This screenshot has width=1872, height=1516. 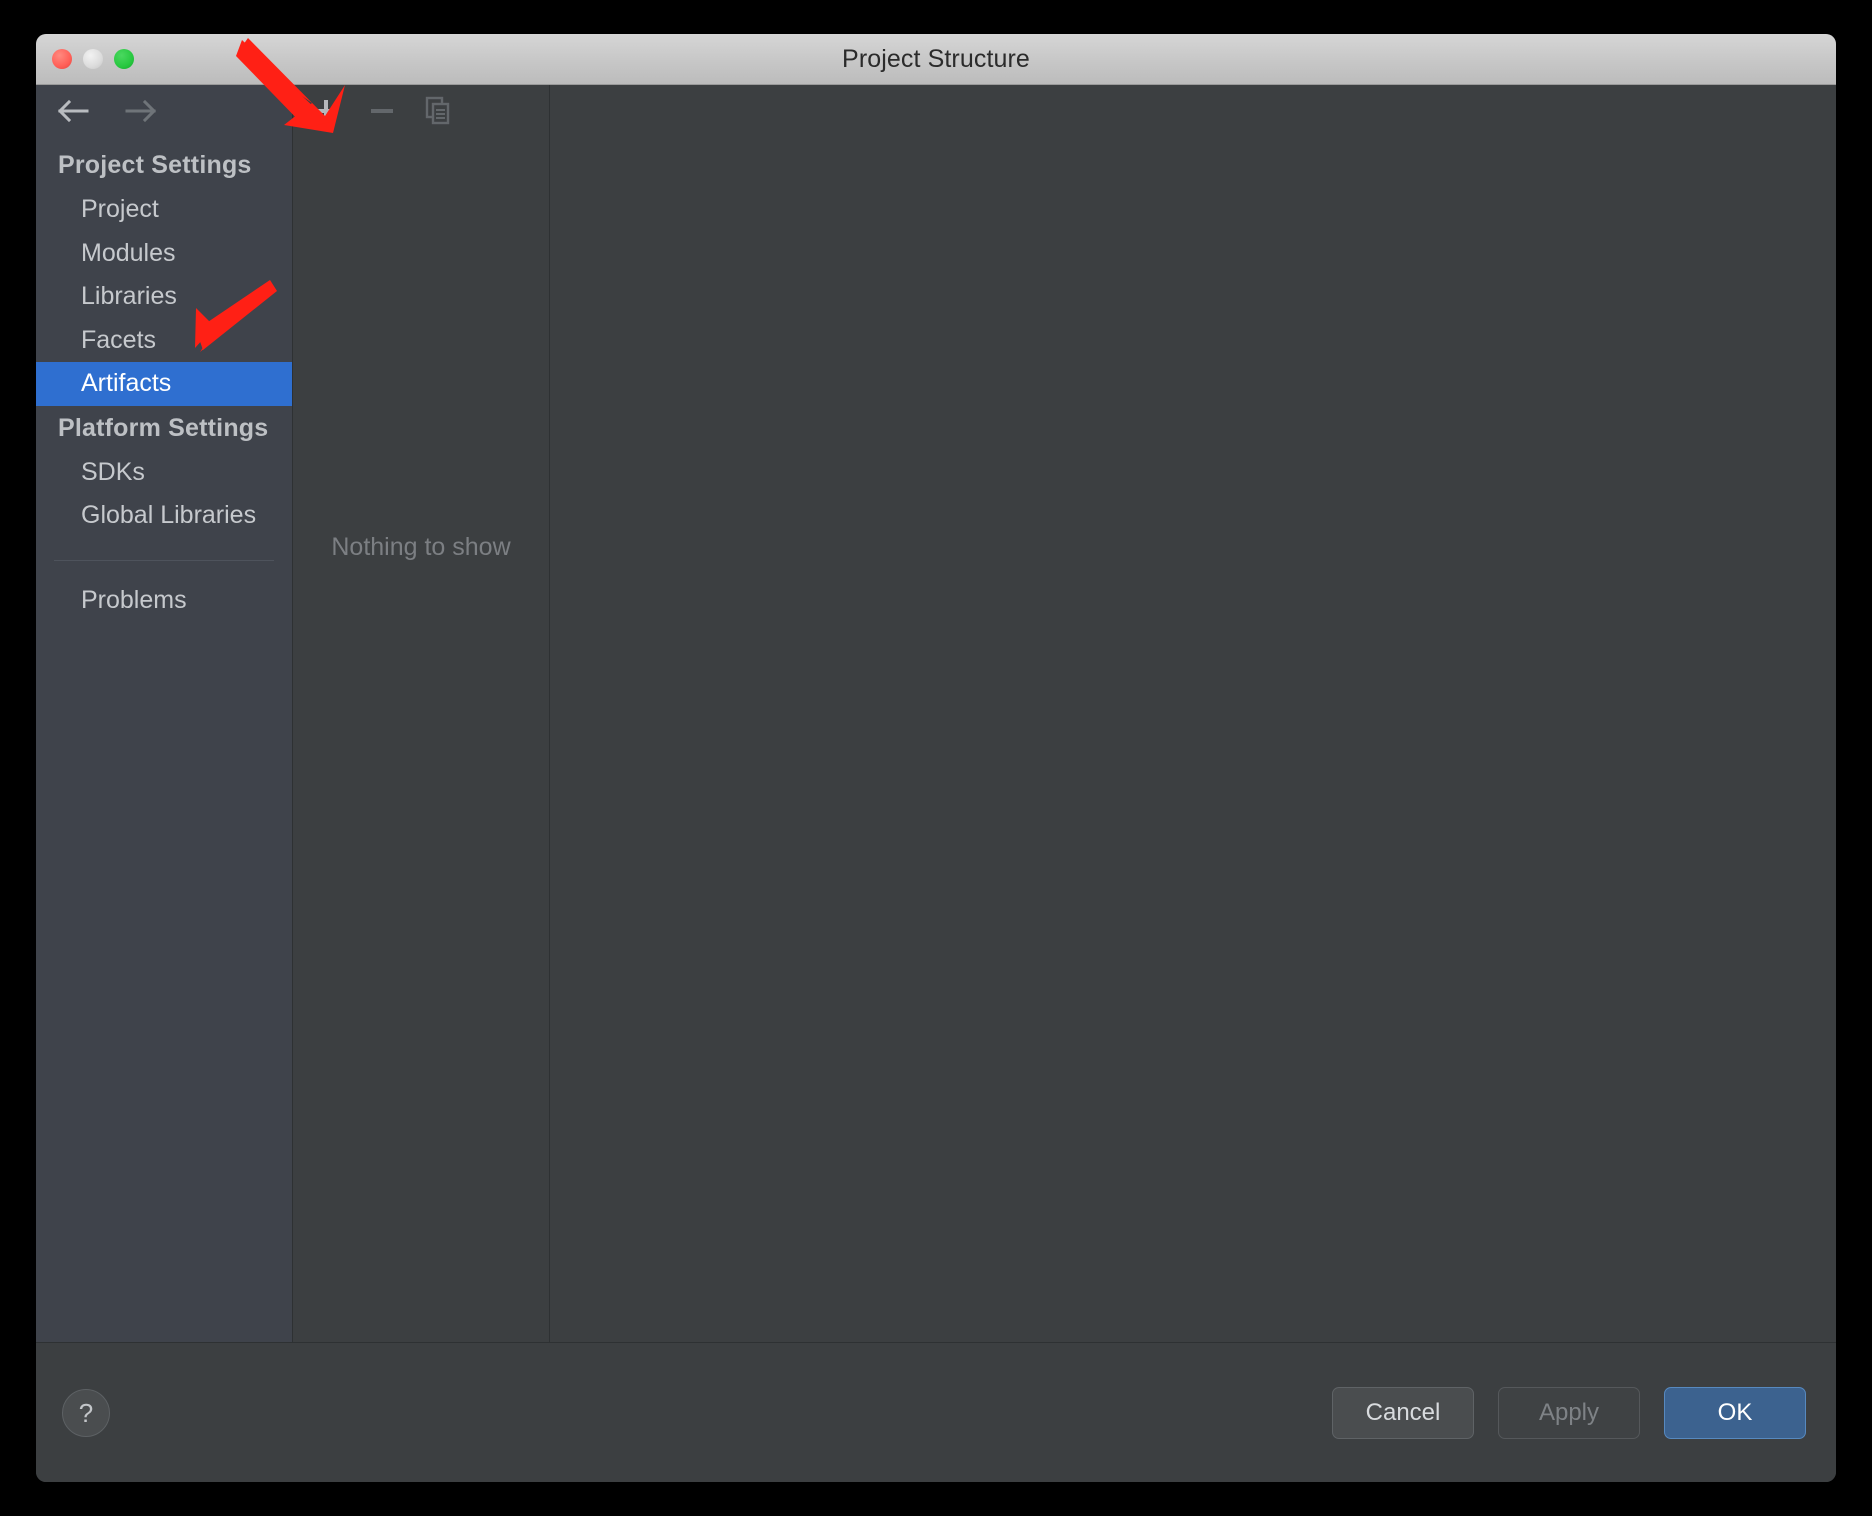 I want to click on sidebar-group-title-platform-settings: Platform Settings, so click(x=163, y=427).